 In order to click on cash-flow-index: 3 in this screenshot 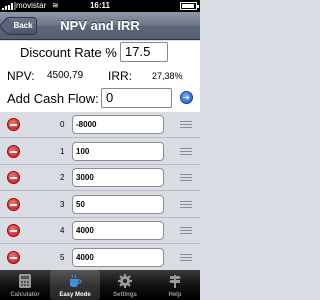, I will do `click(62, 204)`.